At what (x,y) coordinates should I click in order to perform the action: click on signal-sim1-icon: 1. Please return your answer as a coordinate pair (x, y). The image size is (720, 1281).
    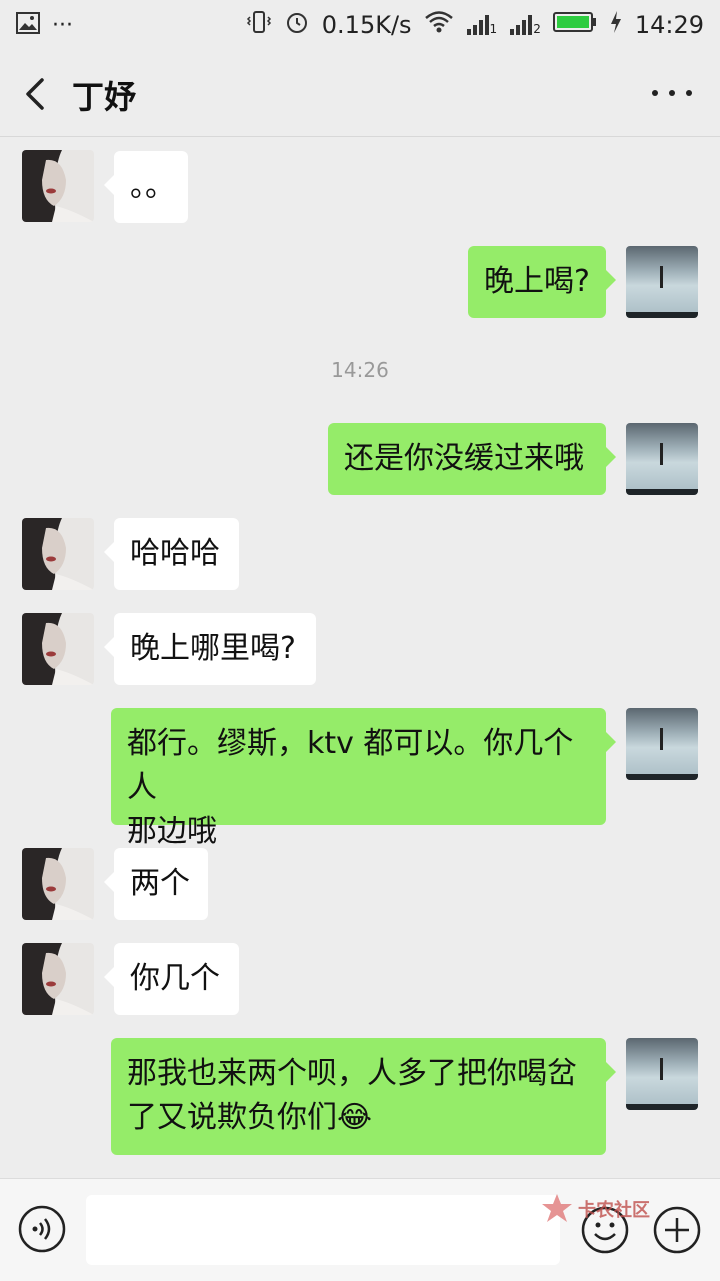
    Looking at the image, I should click on (481, 25).